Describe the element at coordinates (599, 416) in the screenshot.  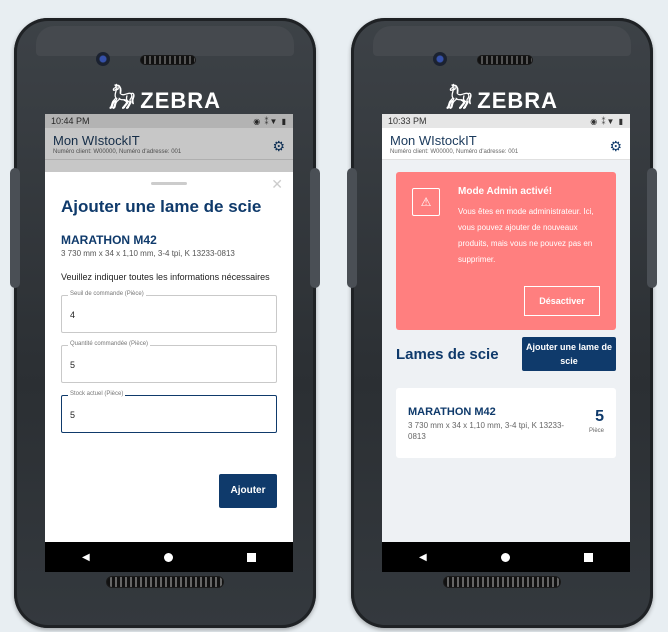
I see `stock-quantity: 5` at that location.